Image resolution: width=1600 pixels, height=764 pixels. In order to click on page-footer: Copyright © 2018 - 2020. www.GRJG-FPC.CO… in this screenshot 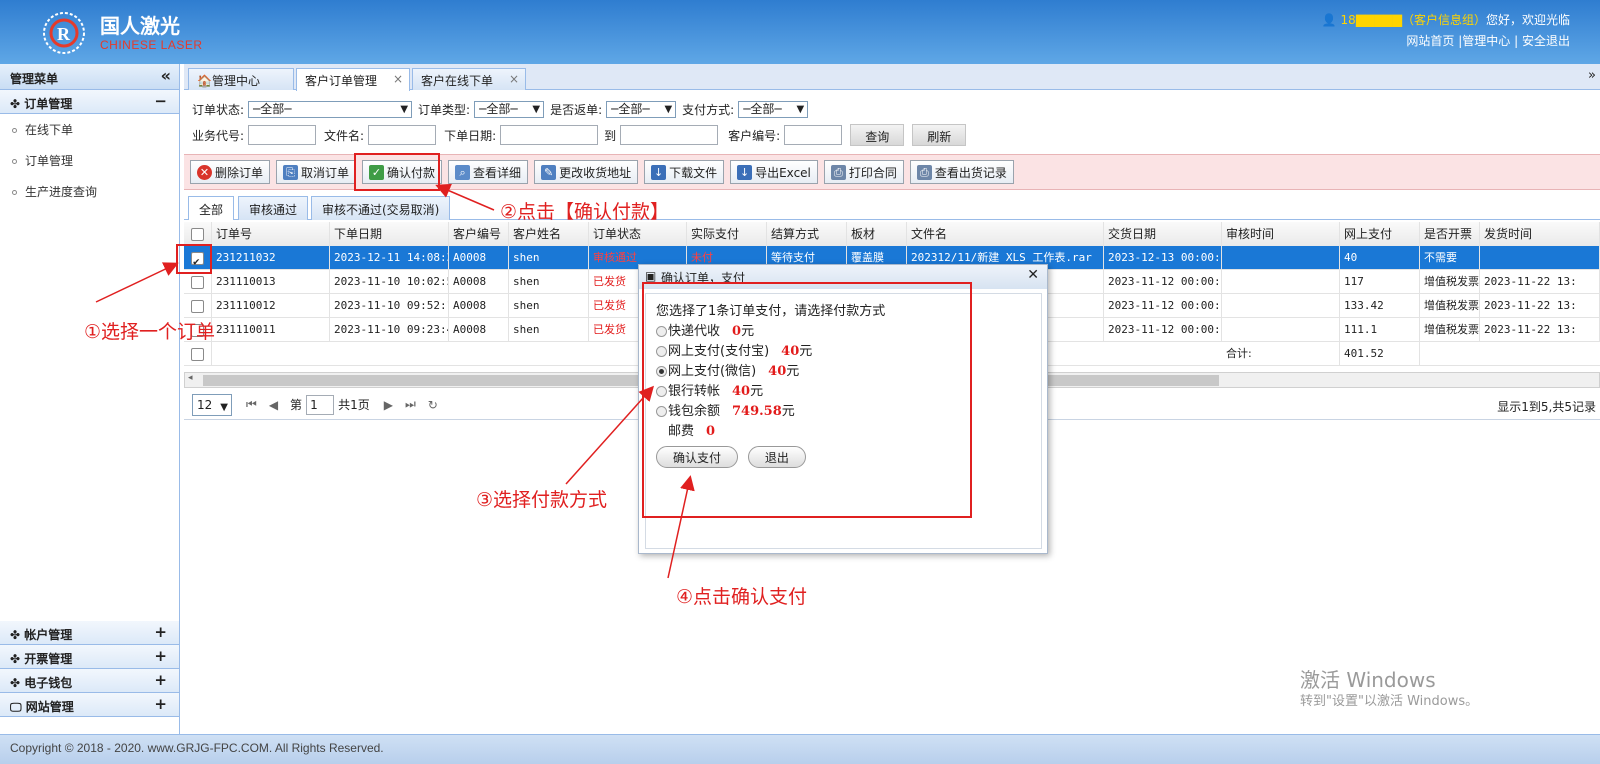, I will do `click(800, 749)`.